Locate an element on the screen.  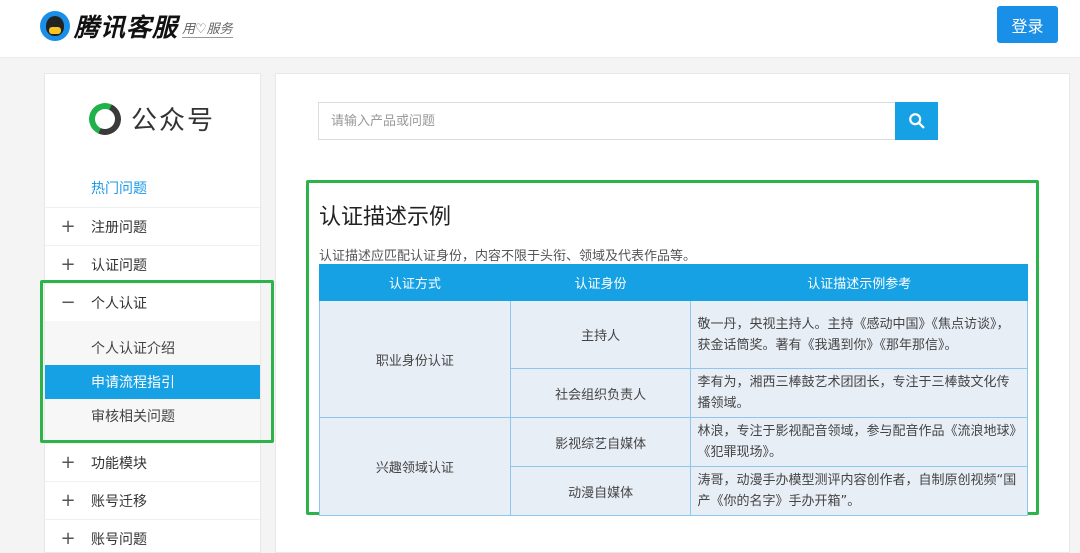
sidebar-subitem-guide: 申请流程指引 is located at coordinates (152, 382).